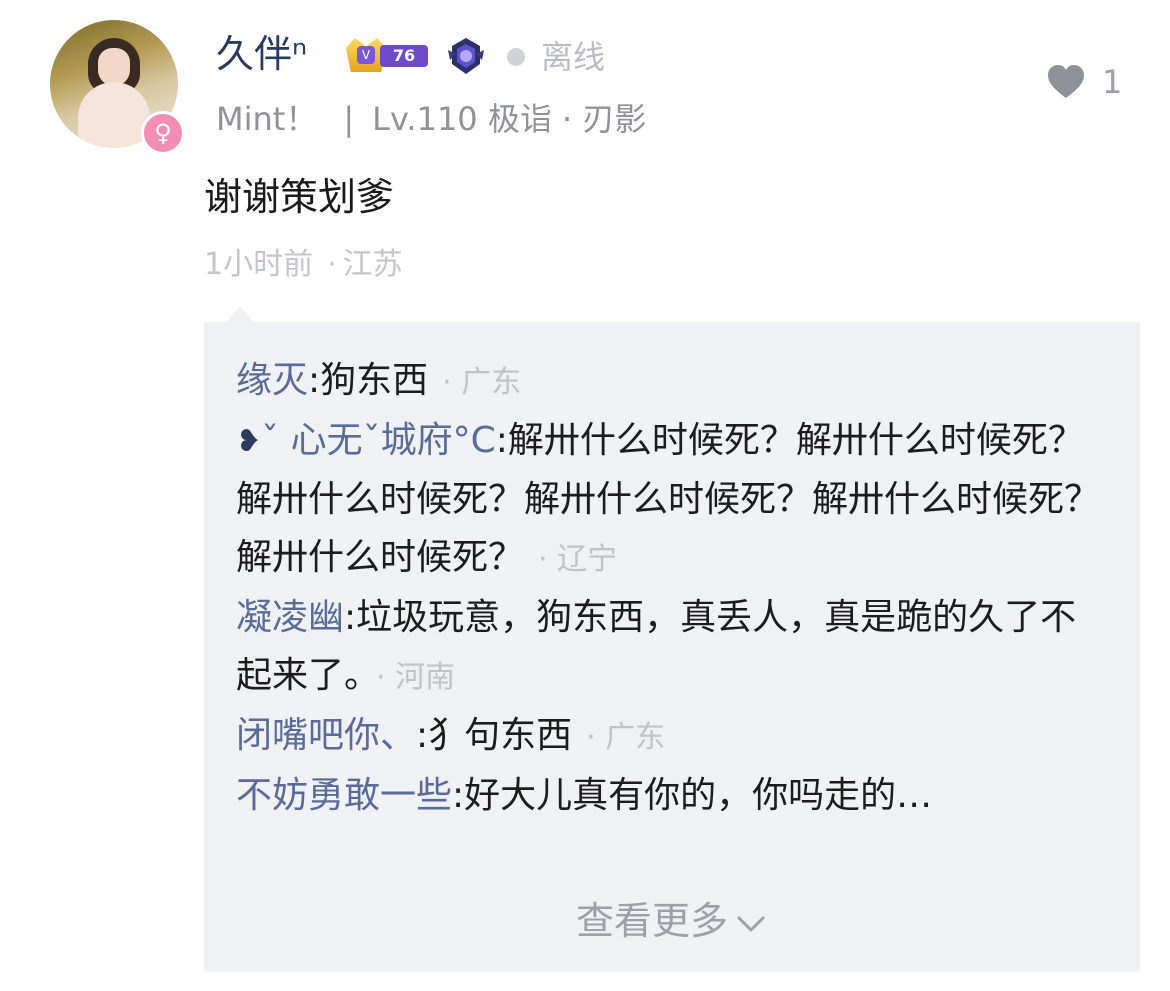 Image resolution: width=1170 pixels, height=991 pixels. I want to click on chevron-down-icon, so click(751, 923).